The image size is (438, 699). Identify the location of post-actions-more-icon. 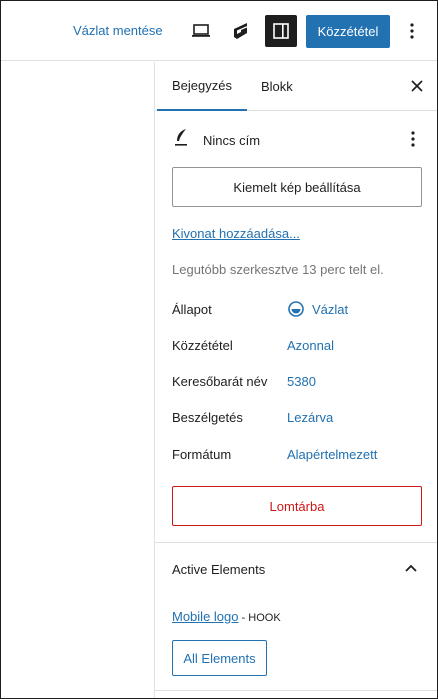
(413, 139).